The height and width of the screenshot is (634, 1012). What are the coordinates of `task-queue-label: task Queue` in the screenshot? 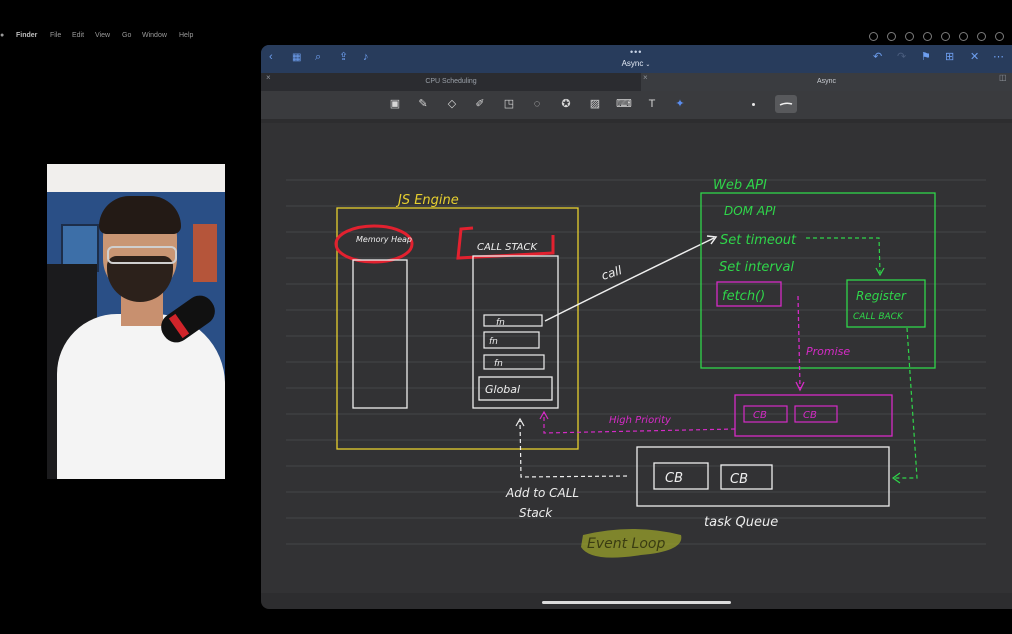 It's located at (741, 522).